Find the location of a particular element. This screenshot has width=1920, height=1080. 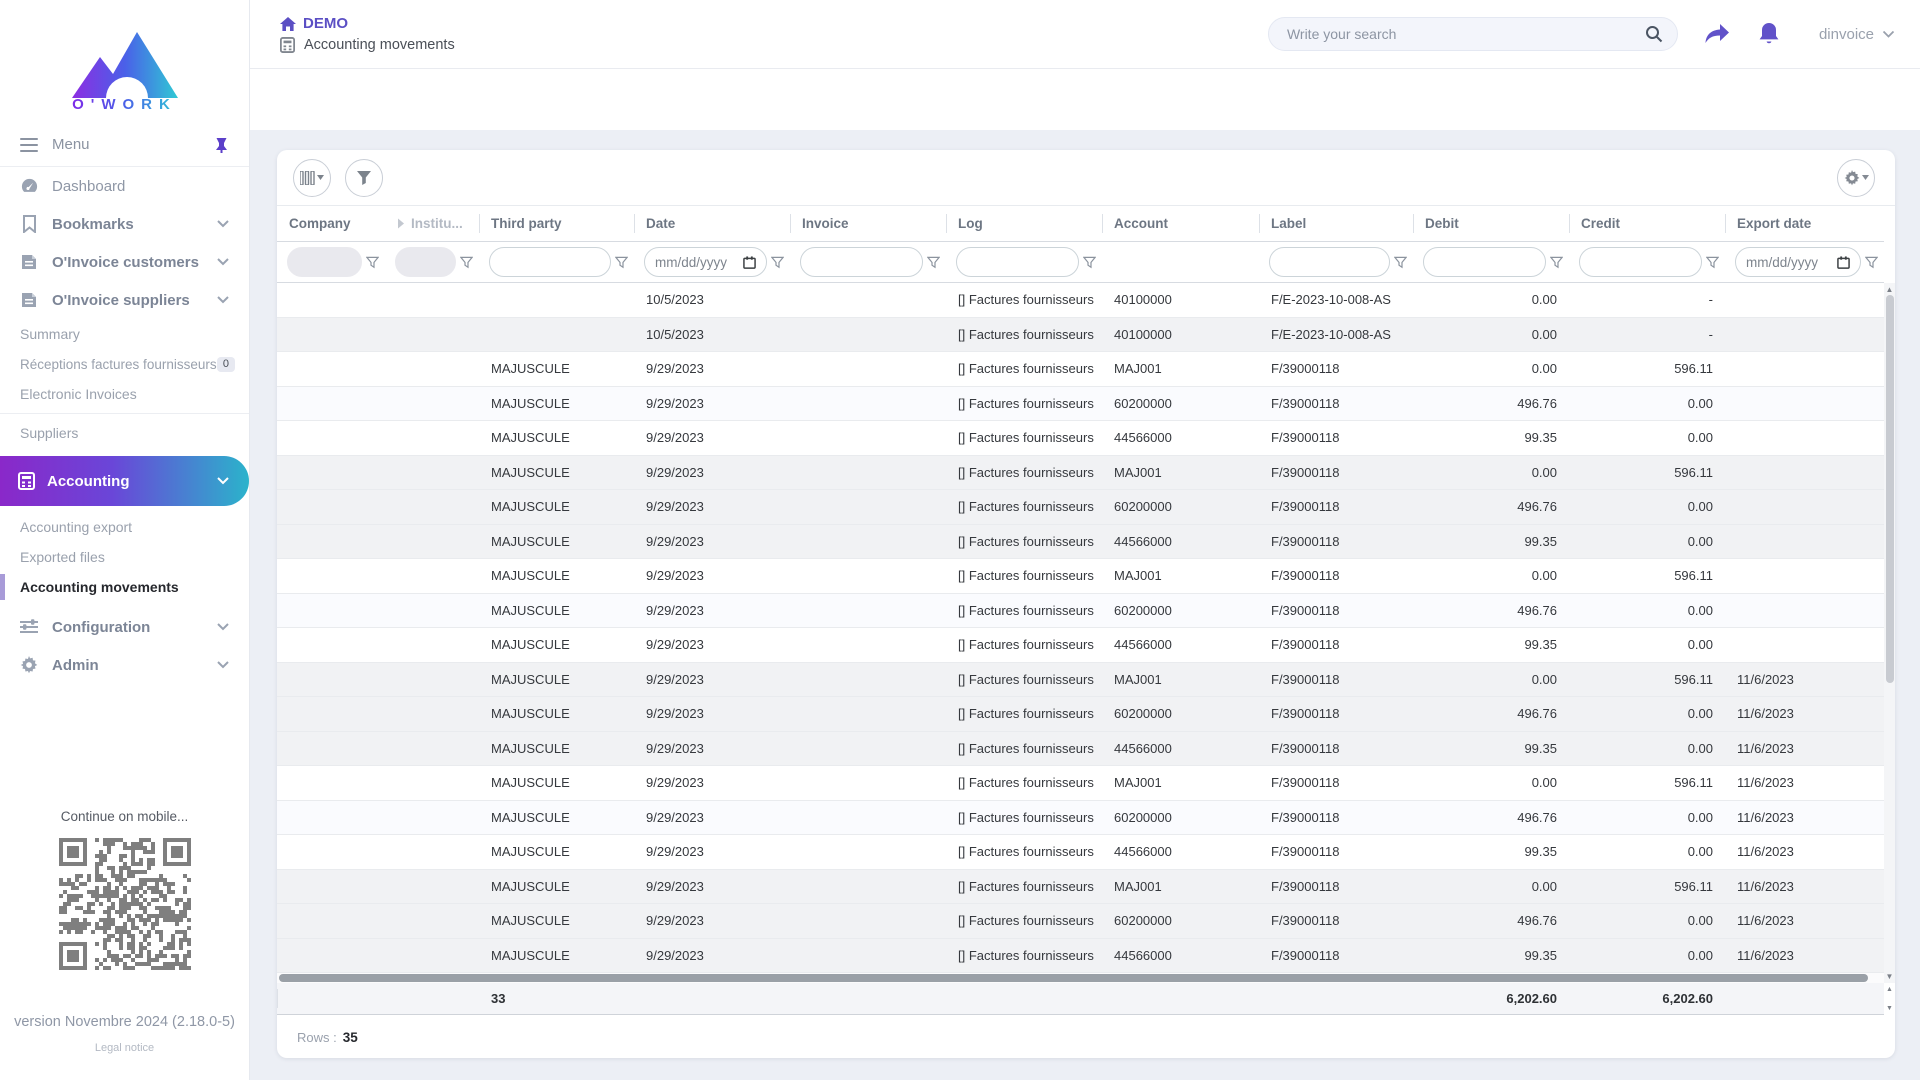

column-header-third_party: Third party is located at coordinates (556, 223).